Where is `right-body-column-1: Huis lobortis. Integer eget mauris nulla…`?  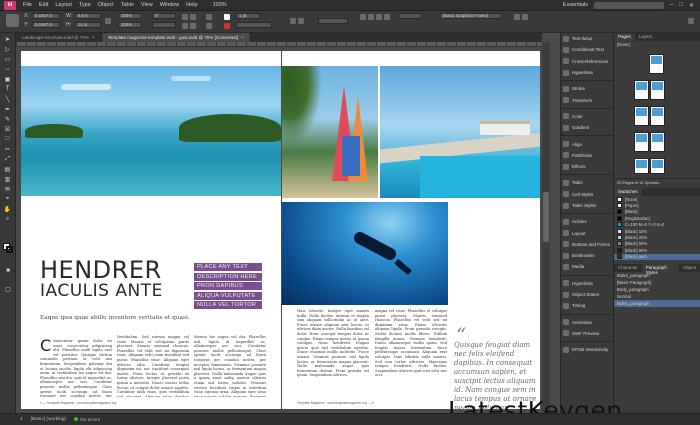 right-body-column-1: Huis lobortis. Integer eget mauris nulla… is located at coordinates (333, 353).